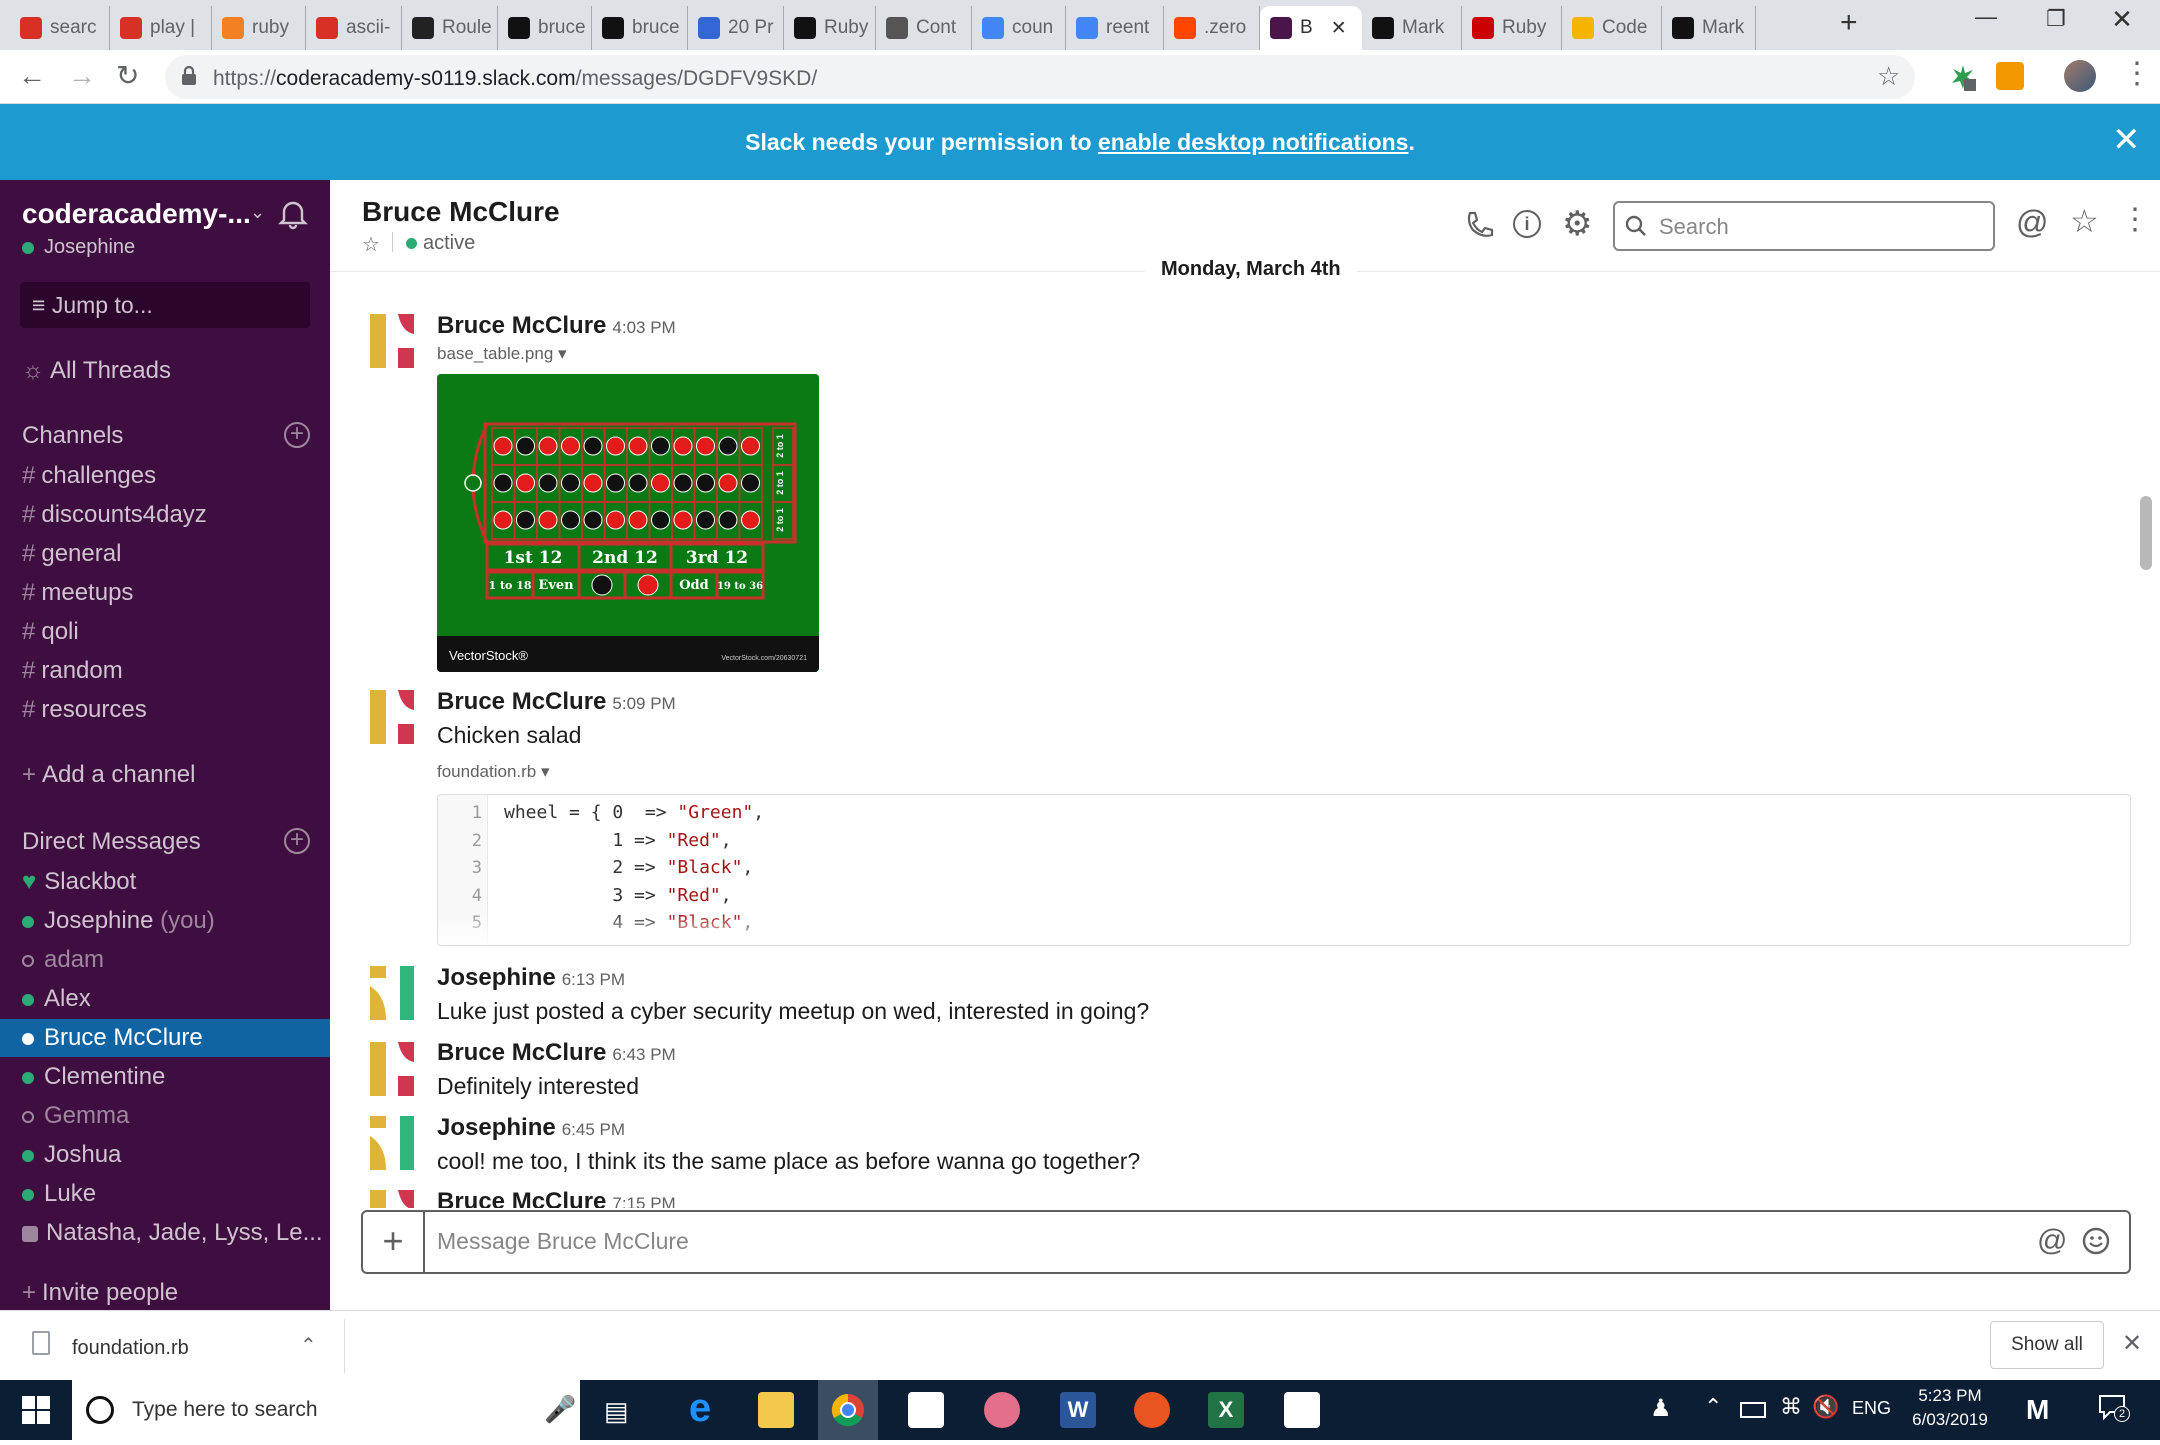 Image resolution: width=2160 pixels, height=1445 pixels. Describe the element at coordinates (165, 960) in the screenshot. I see `sidebar-dm-item: adam` at that location.